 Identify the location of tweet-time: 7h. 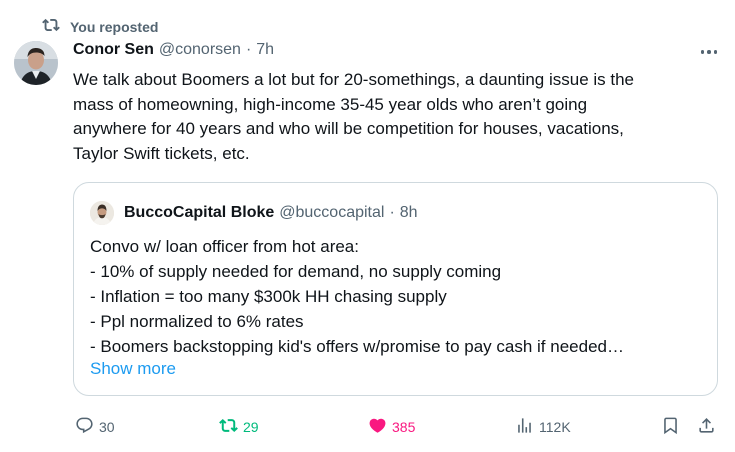
(265, 50).